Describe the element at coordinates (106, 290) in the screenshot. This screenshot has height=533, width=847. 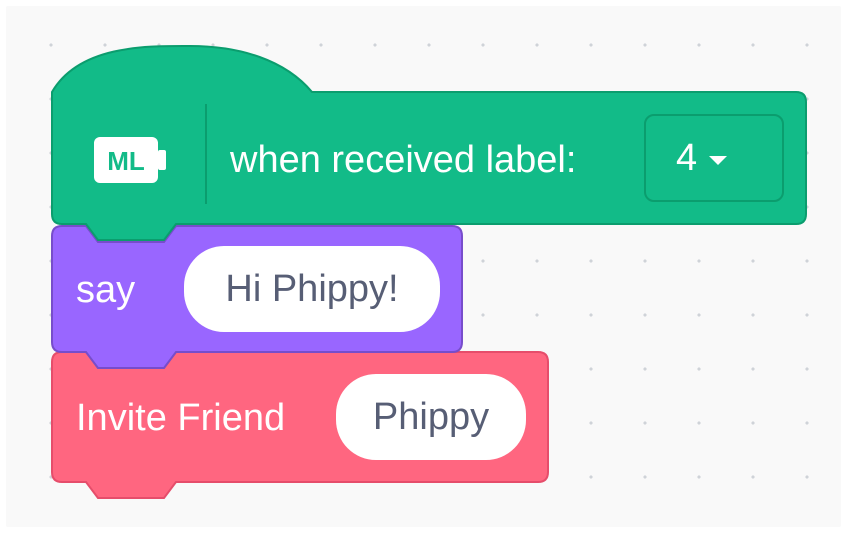
I see `say-label: say` at that location.